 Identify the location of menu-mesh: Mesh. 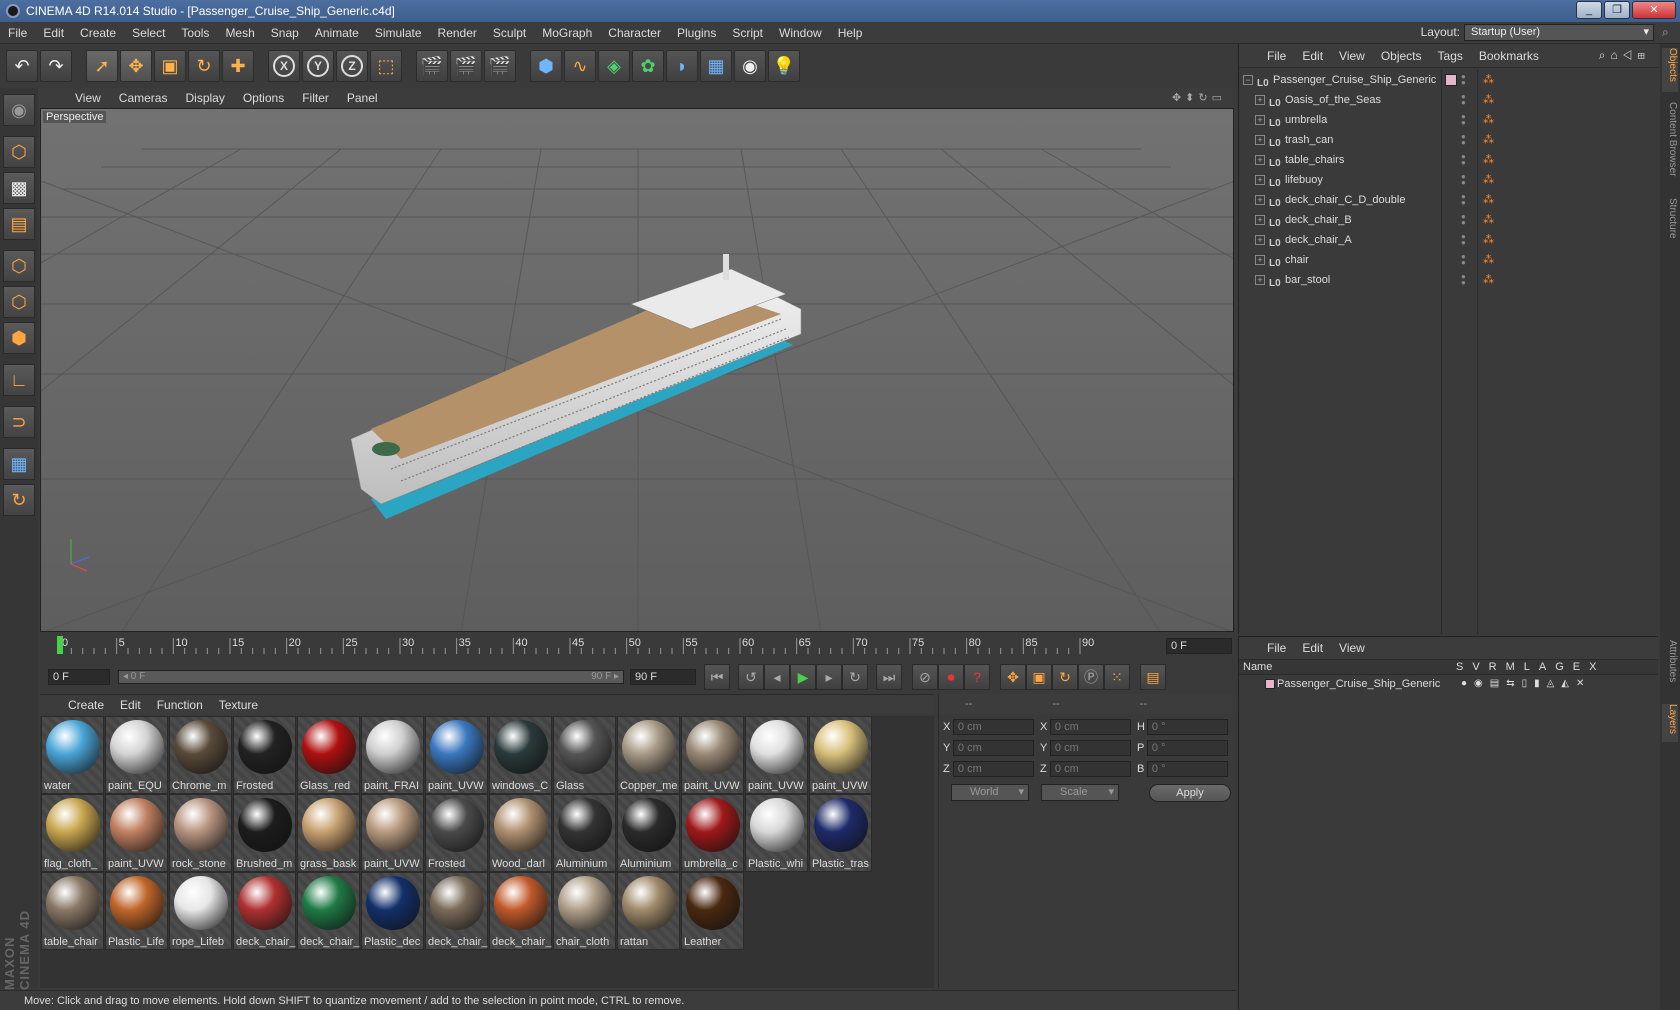
(239, 33).